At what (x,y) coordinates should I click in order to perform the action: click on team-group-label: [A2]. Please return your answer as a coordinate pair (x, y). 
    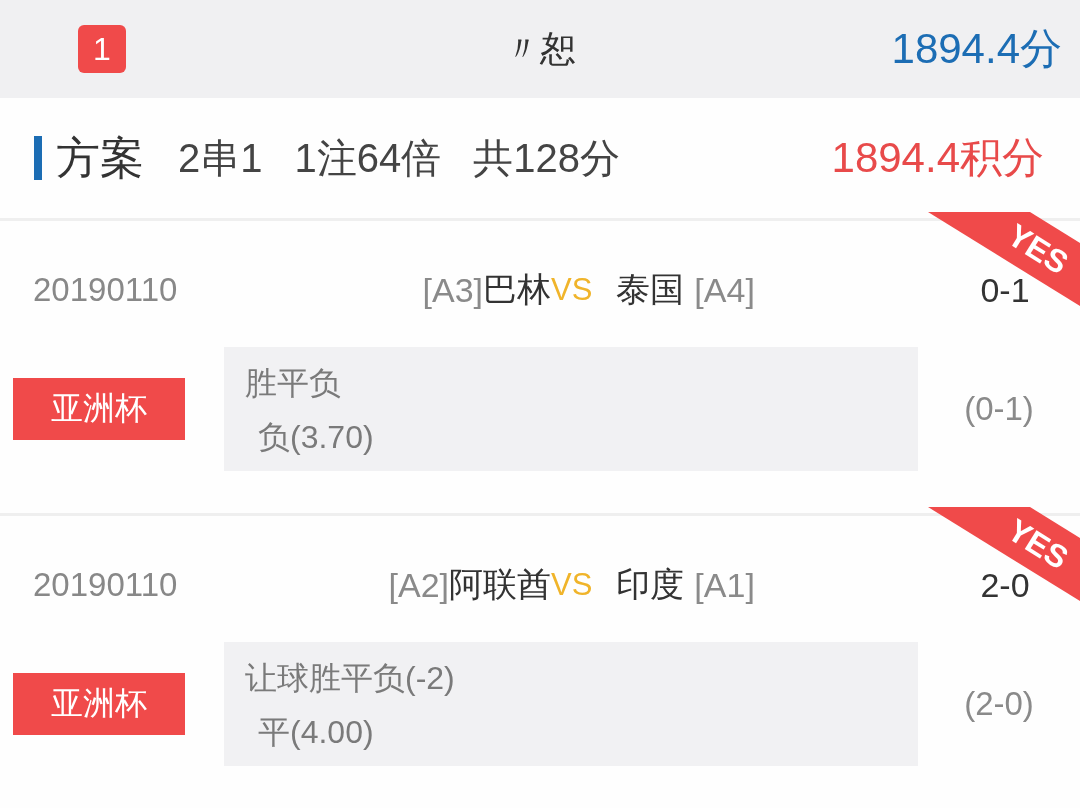
    Looking at the image, I should click on (418, 585).